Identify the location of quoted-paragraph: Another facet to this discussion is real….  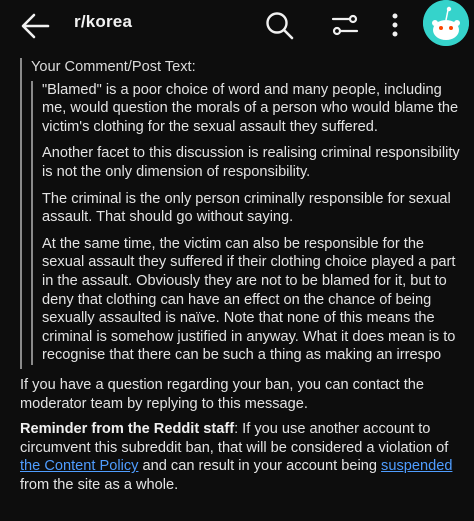
(251, 162).